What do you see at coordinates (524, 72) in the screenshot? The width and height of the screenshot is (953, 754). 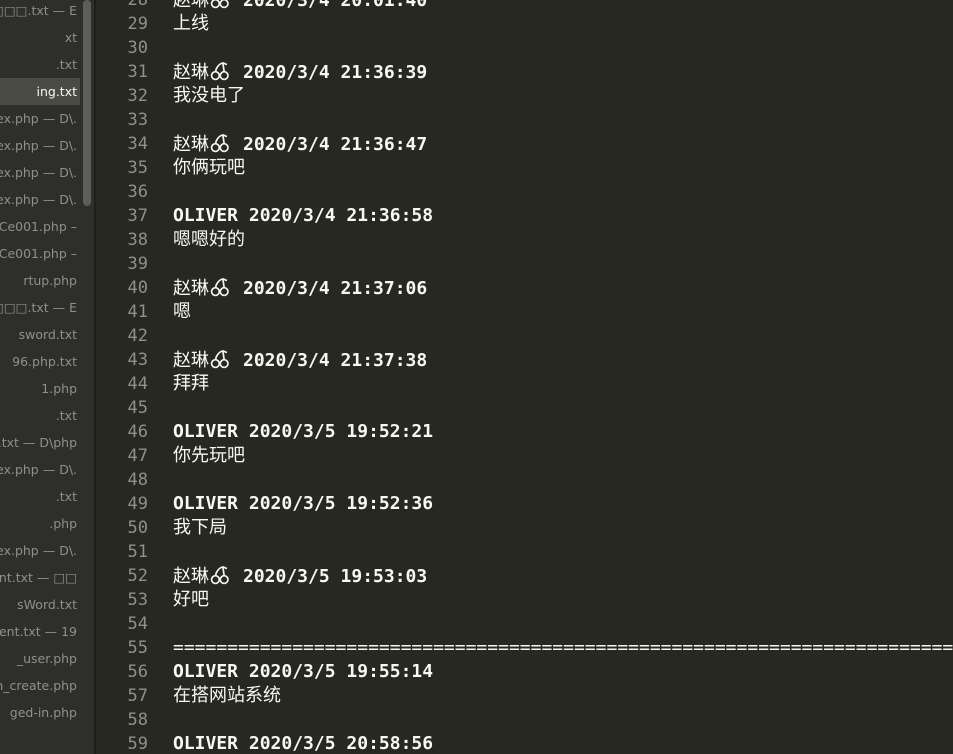 I see `editor-line: 31 赵琳 2020/3/4 21:36:39` at bounding box center [524, 72].